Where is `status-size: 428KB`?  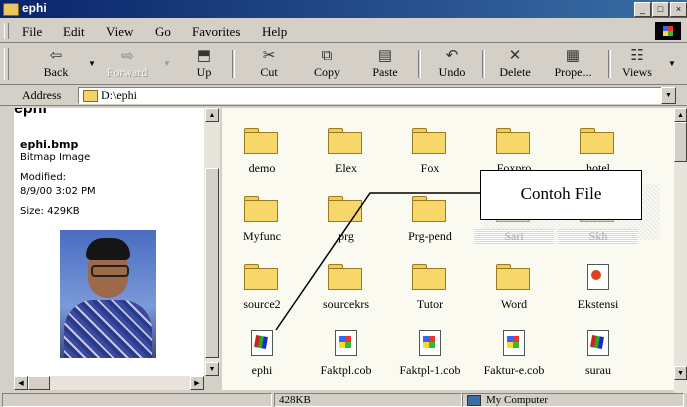 status-size: 428KB is located at coordinates (368, 400).